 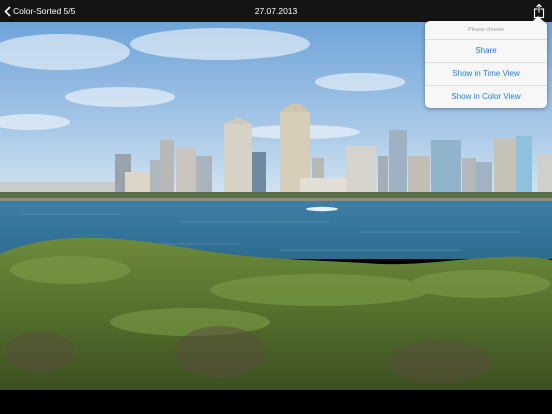 What do you see at coordinates (486, 74) in the screenshot?
I see `show-in-time-view-option: Show in Time View` at bounding box center [486, 74].